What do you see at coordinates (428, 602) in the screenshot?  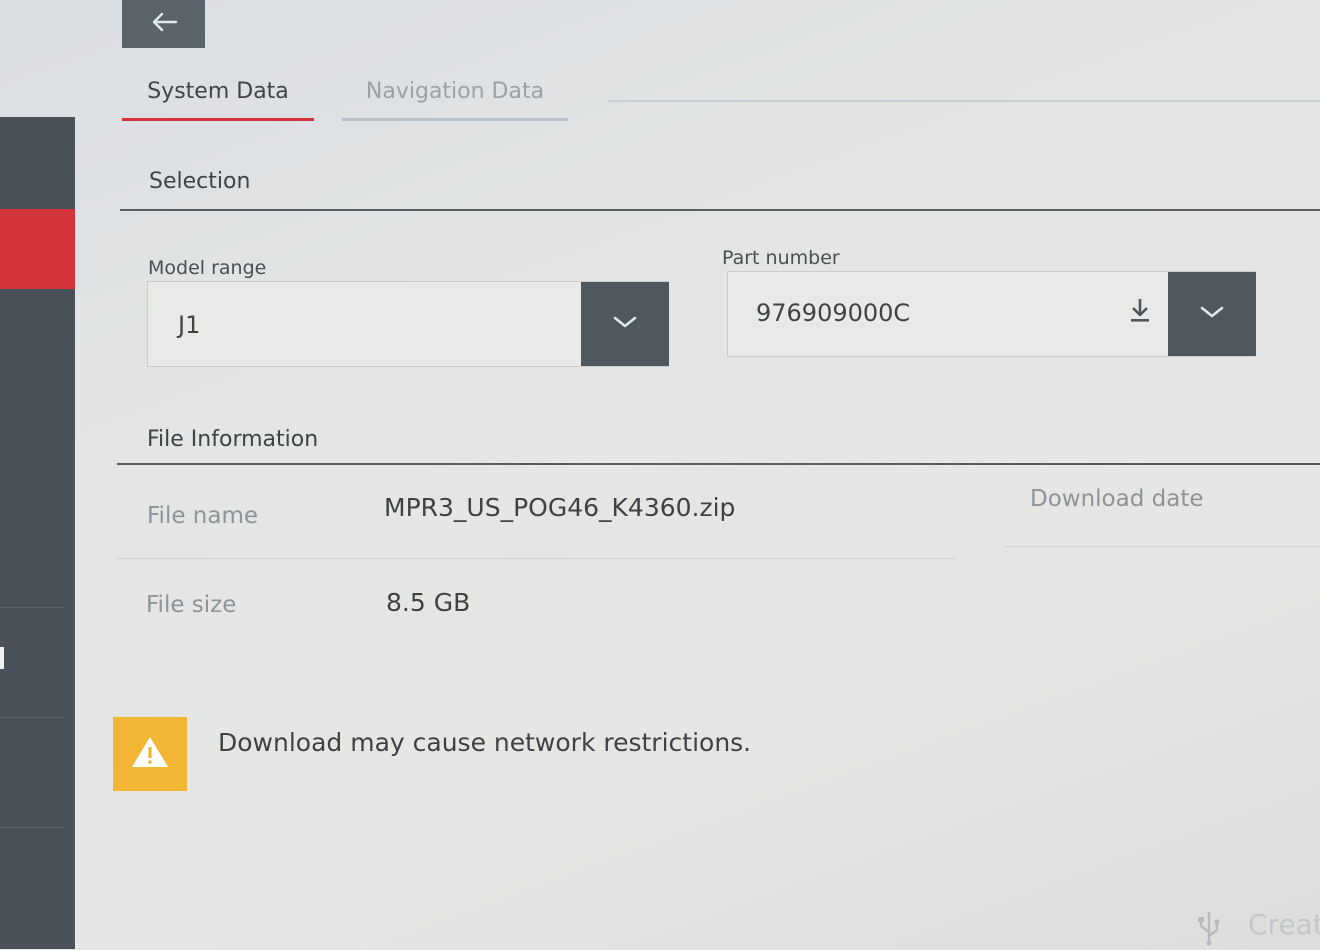 I see `file-size-value: 8.5 GB` at bounding box center [428, 602].